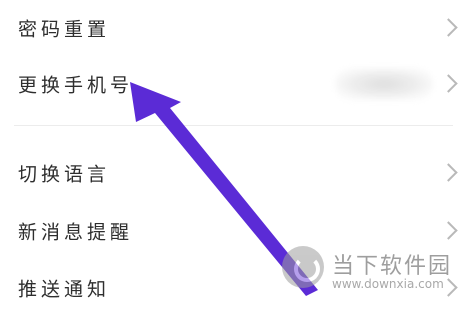  I want to click on watermark: 当下软件园 www.downxia.com, so click(374, 272).